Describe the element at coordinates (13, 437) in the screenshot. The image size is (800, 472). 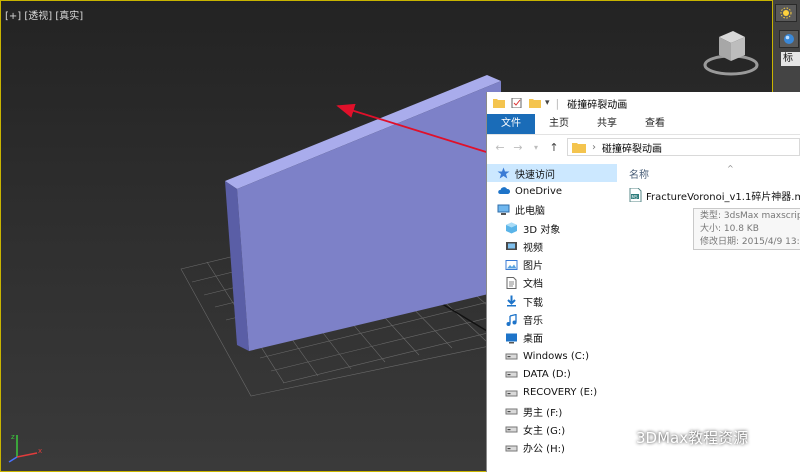
I see `svg-text: z` at that location.